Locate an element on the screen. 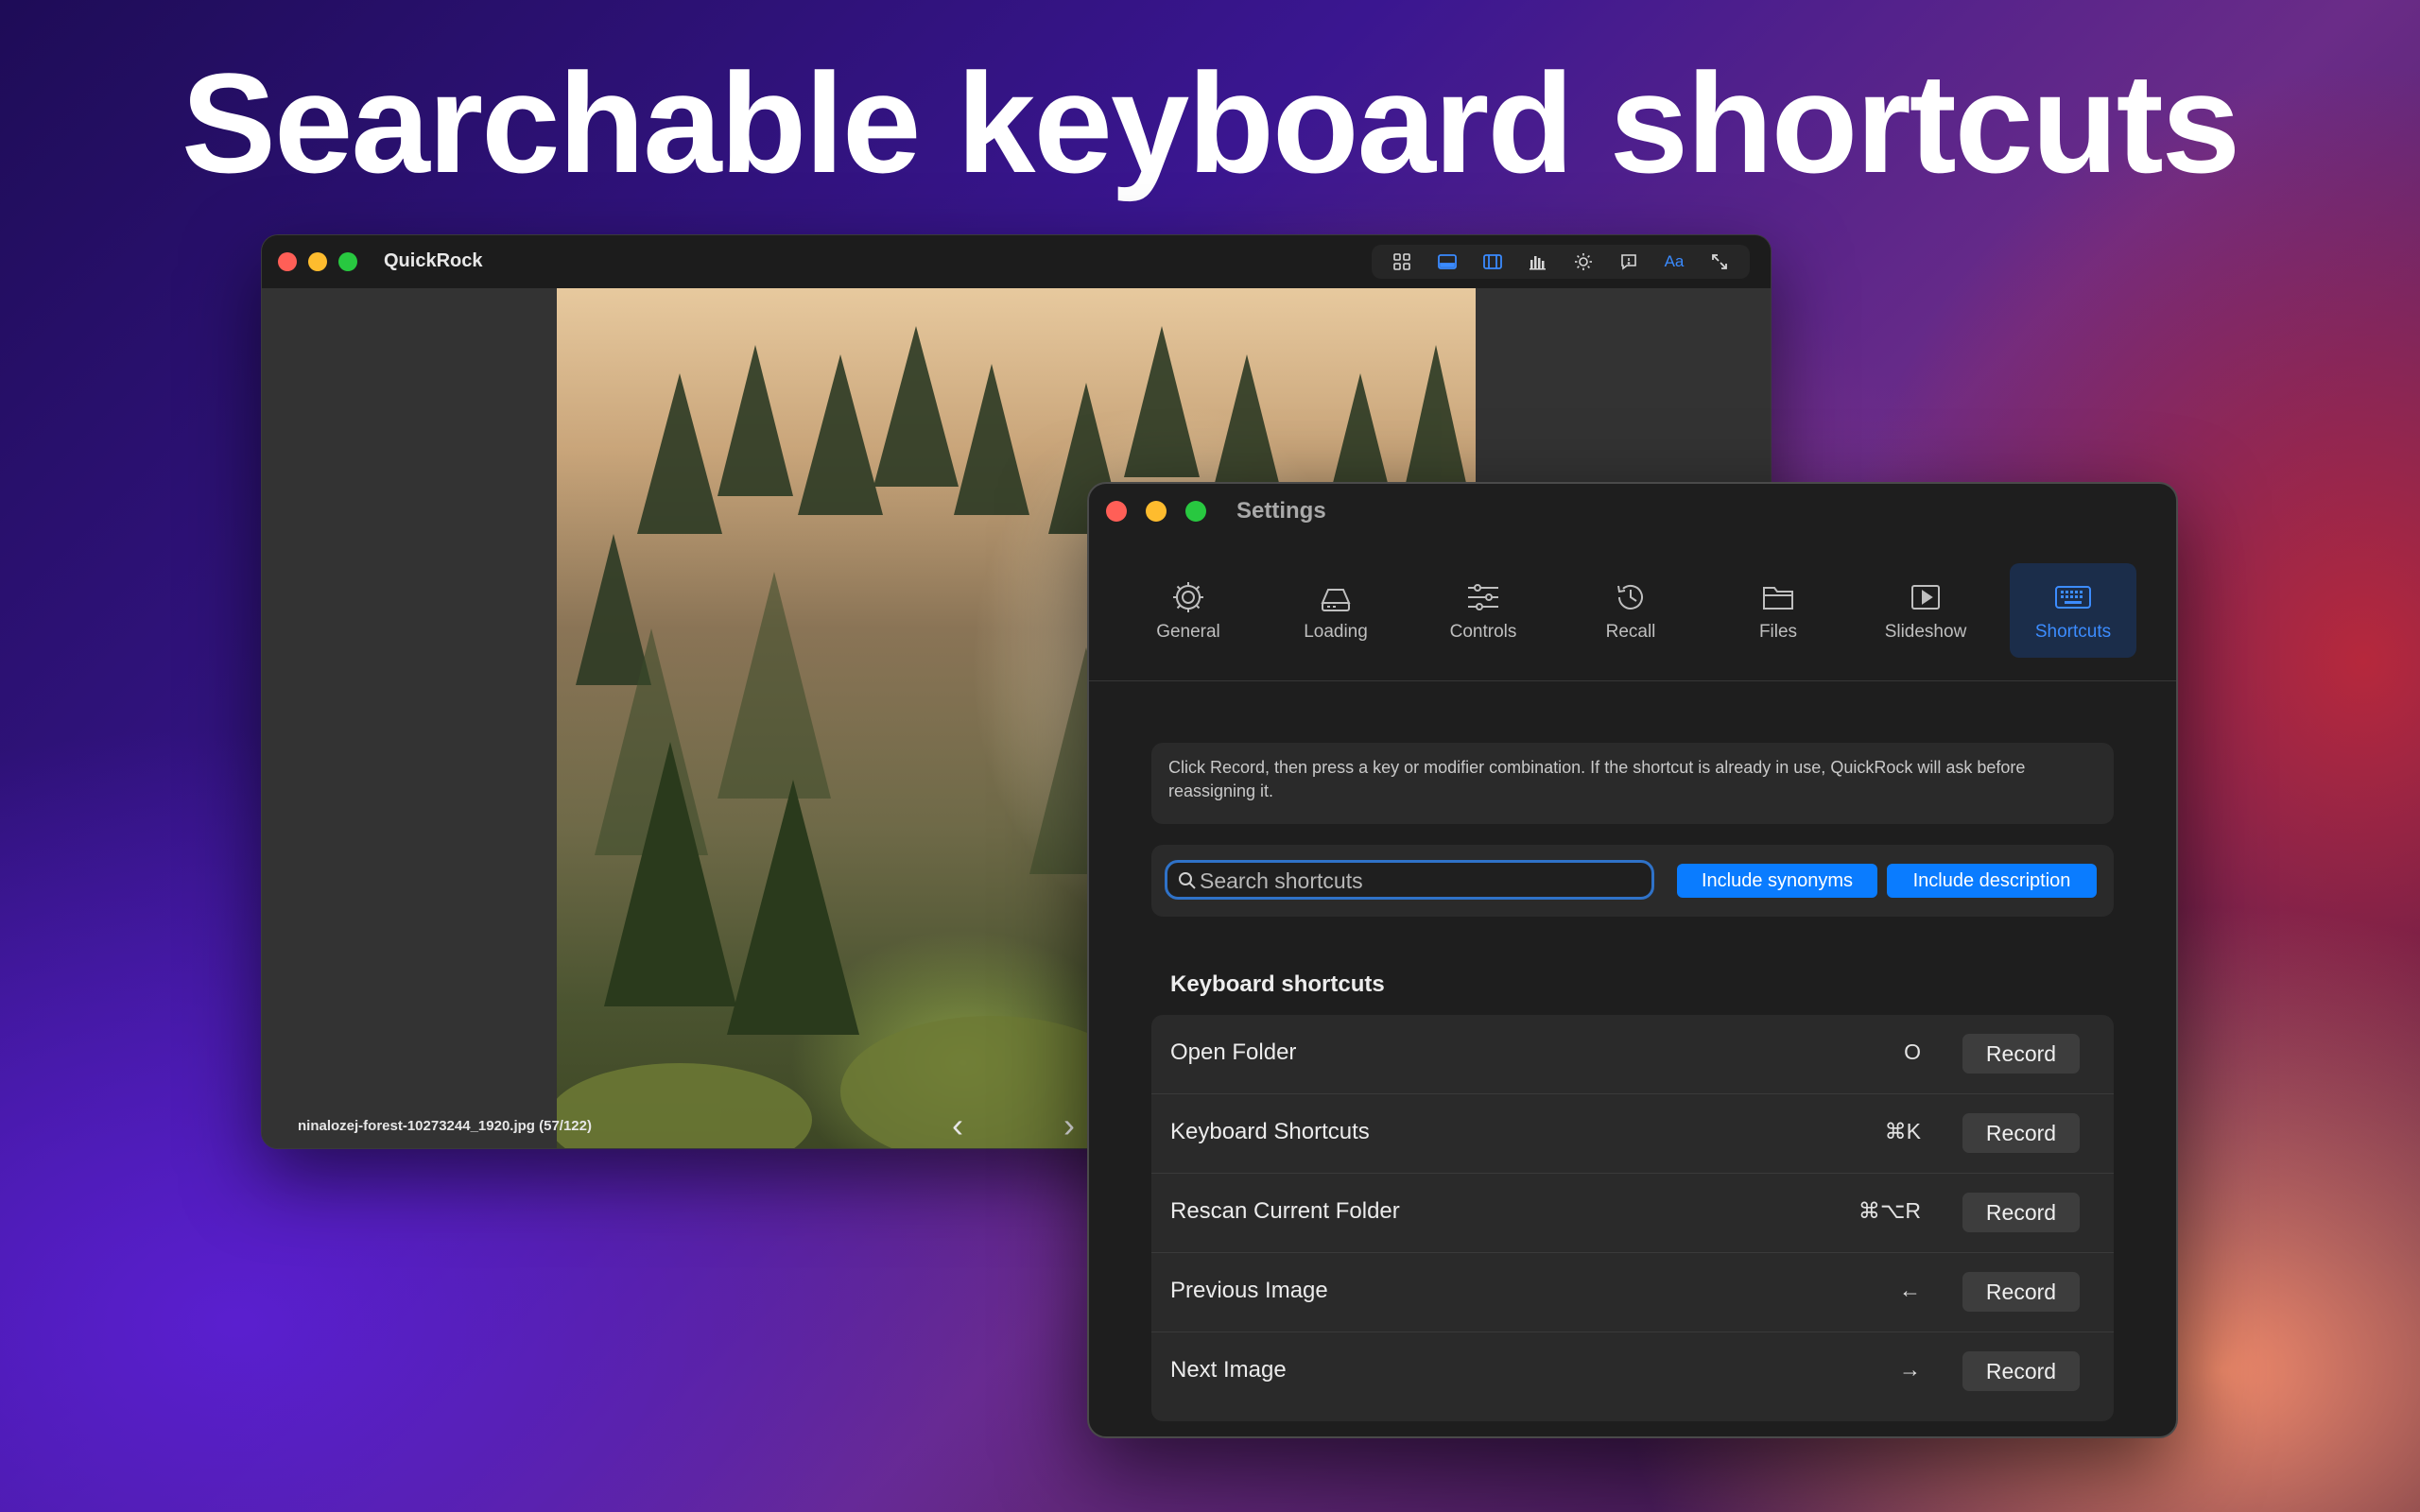  settings-title: Settings is located at coordinates (1281, 511).